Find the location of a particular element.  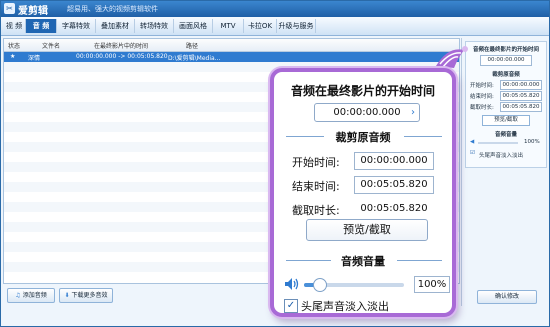

add-audio-button: ♫ 添加音频 is located at coordinates (31, 295).